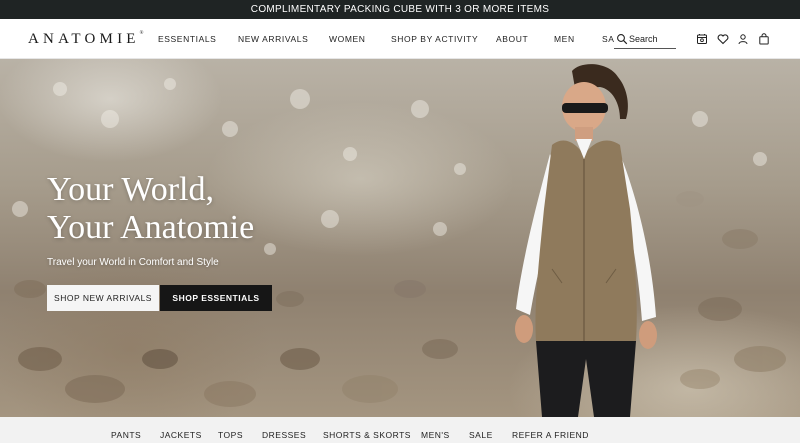  I want to click on heart-icon, so click(723, 39).